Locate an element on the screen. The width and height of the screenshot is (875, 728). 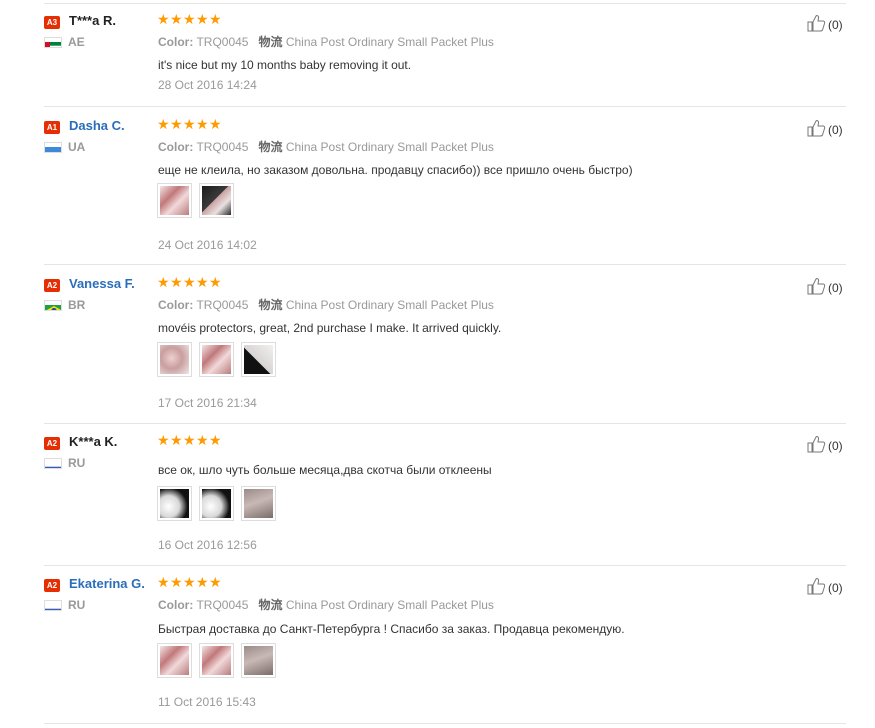
buyer-name: Ekaterina G. is located at coordinates (107, 583).